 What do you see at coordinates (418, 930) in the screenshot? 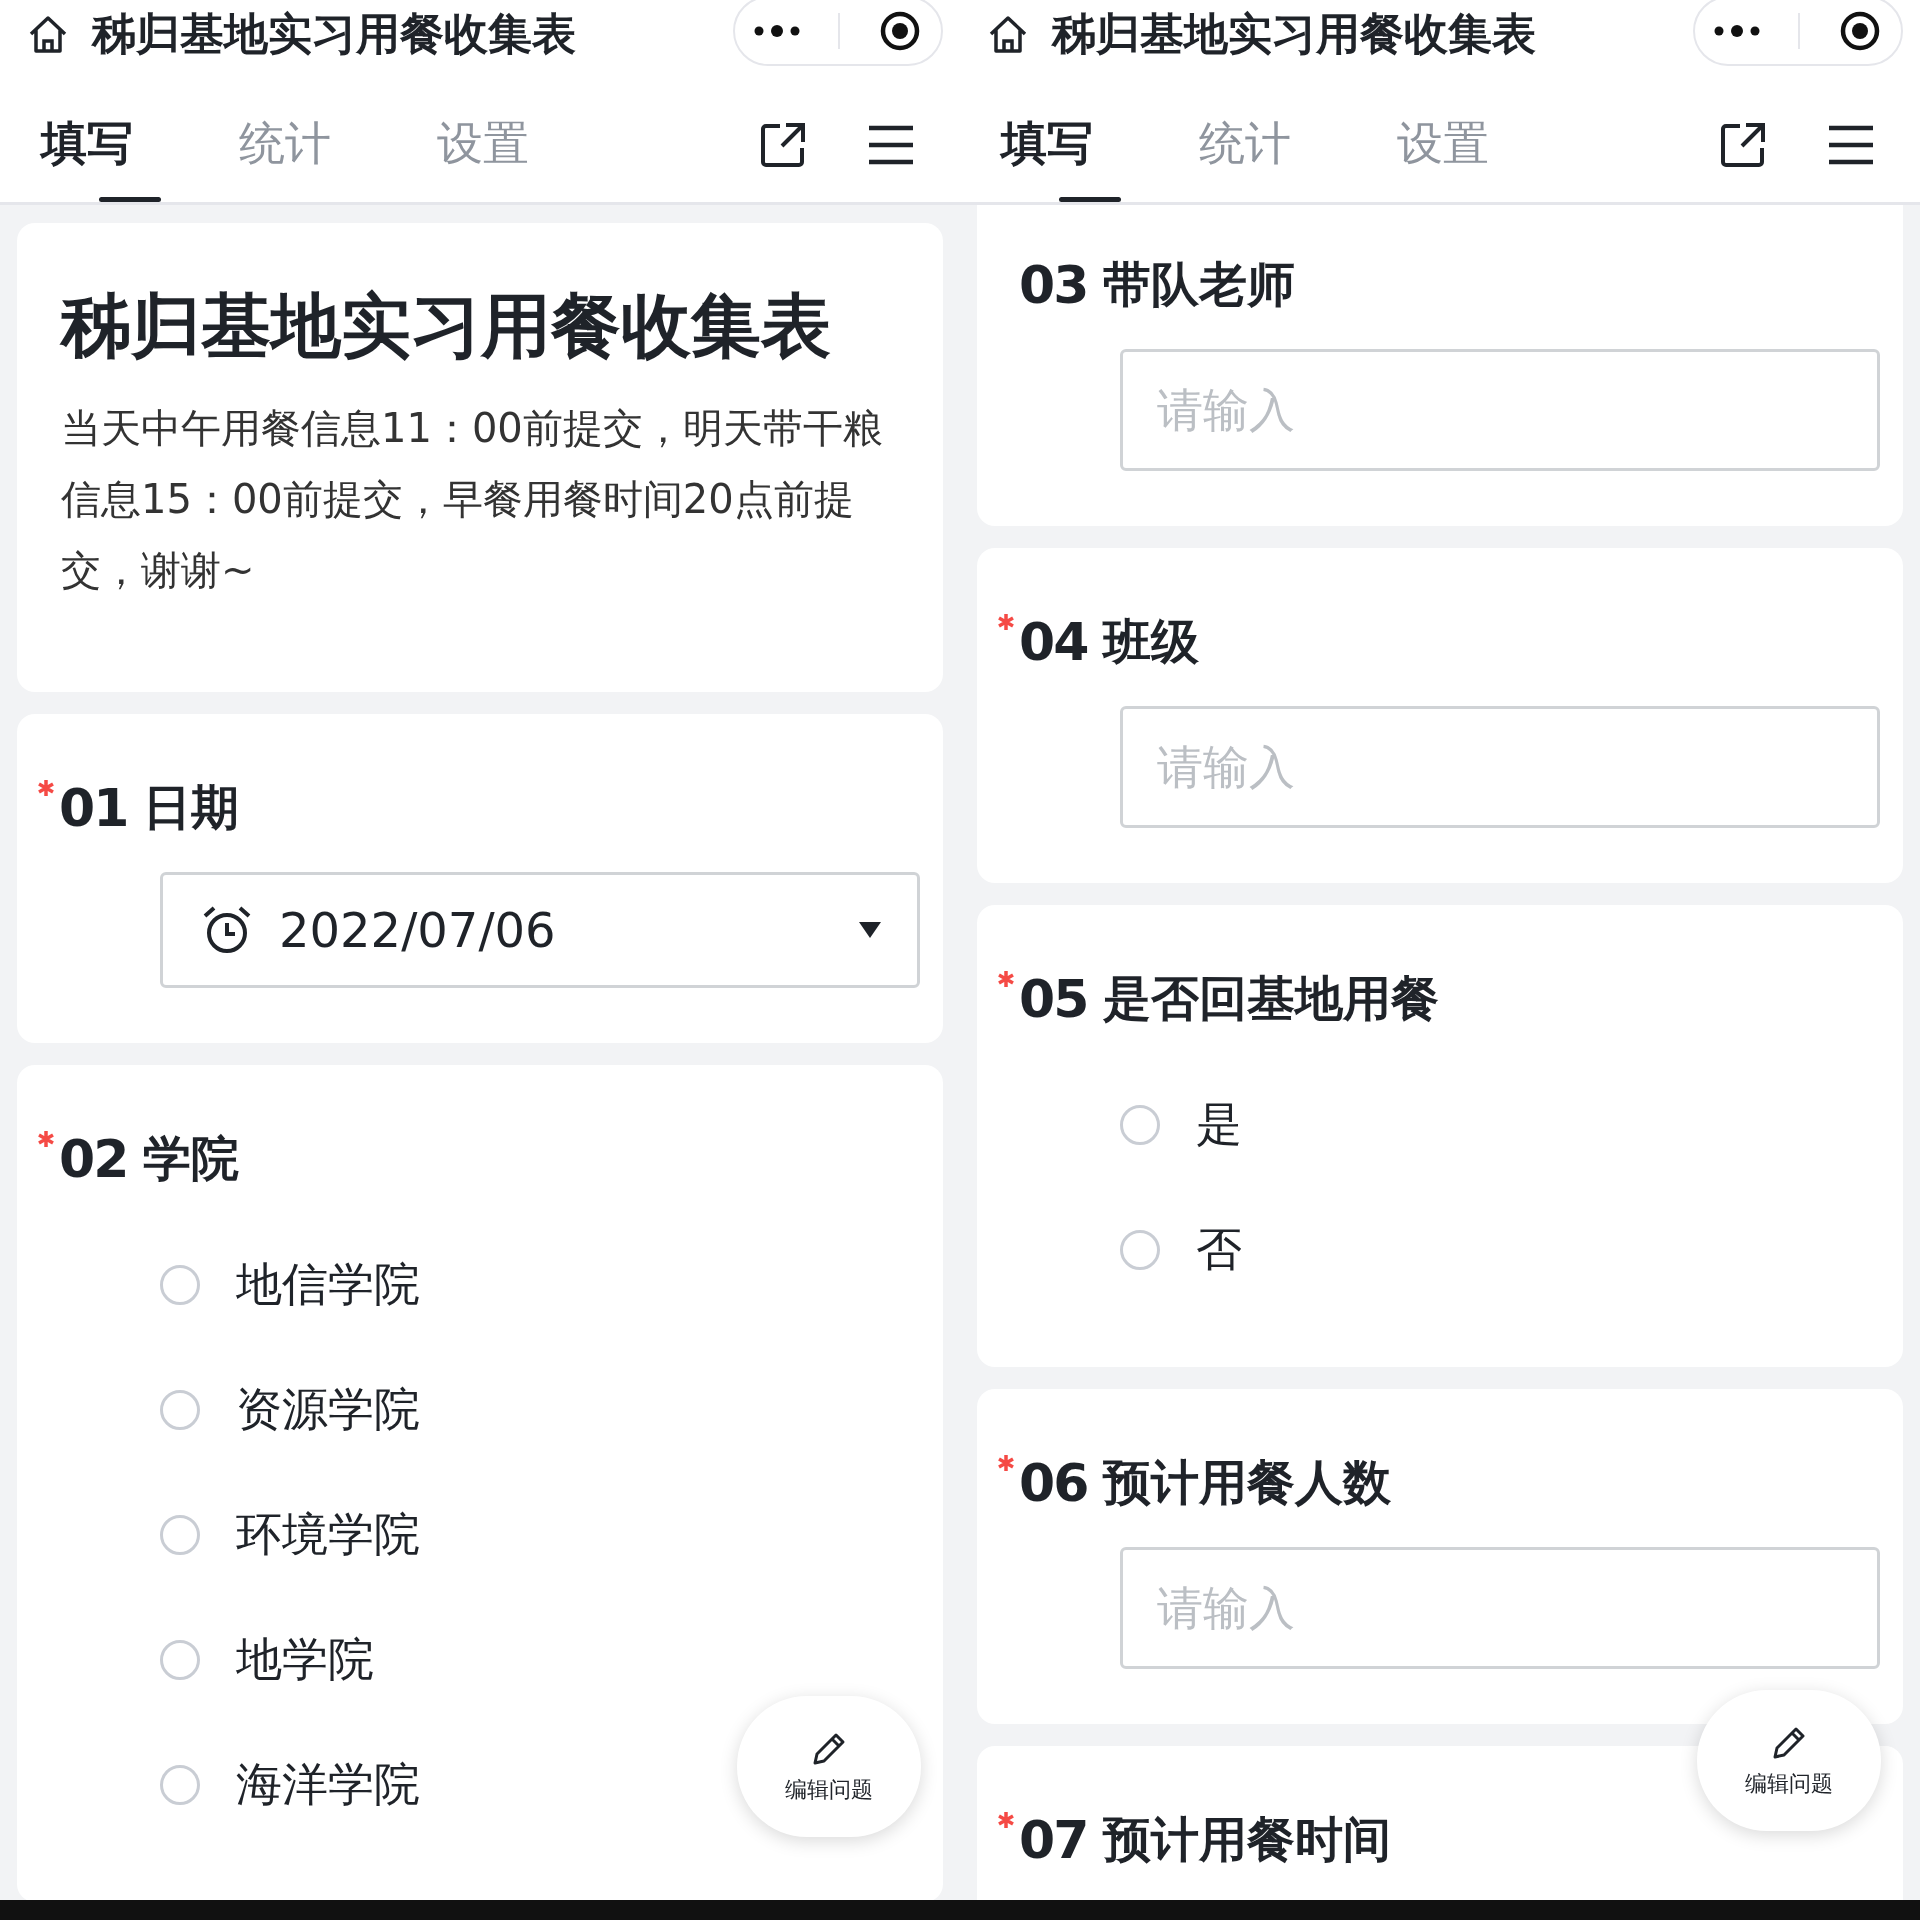
I see `date-value: 2022/07/06` at bounding box center [418, 930].